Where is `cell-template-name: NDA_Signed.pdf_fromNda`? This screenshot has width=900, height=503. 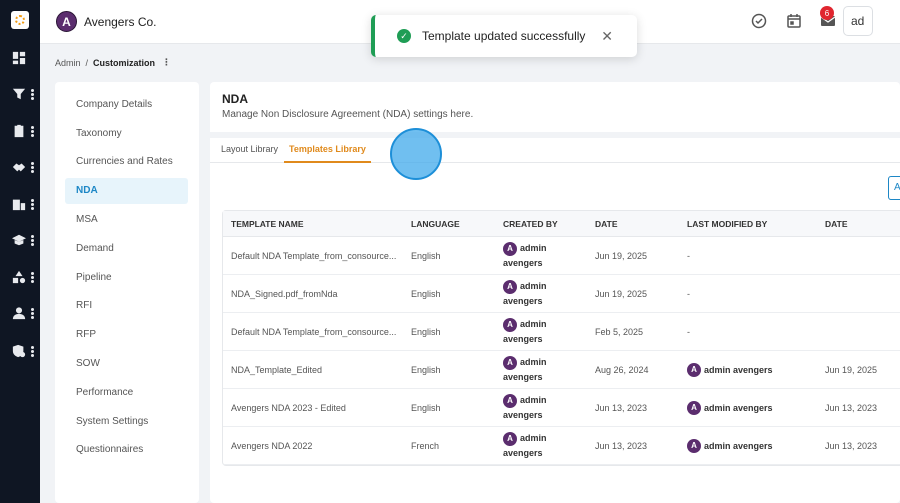 cell-template-name: NDA_Signed.pdf_fromNda is located at coordinates (284, 294).